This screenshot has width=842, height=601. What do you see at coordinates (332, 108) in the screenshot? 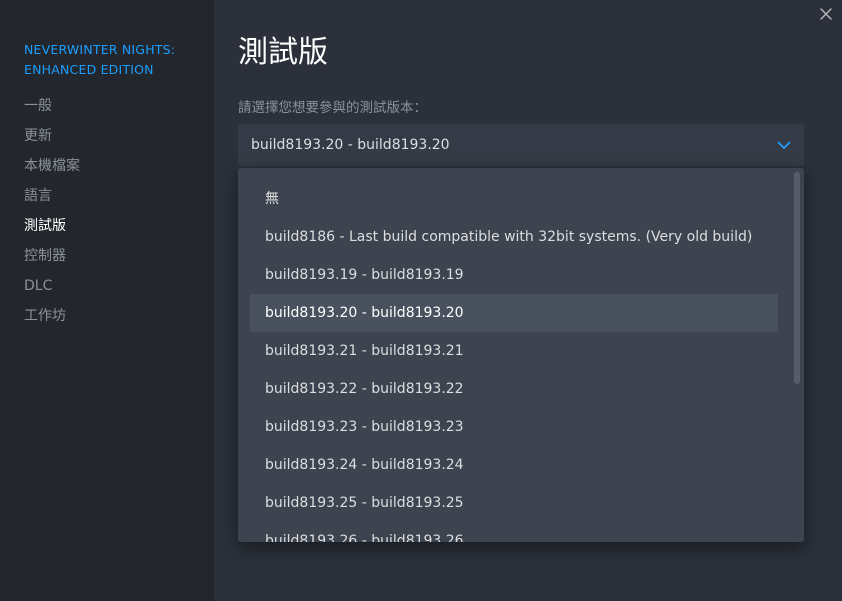
I see `beta-select-label: 請選擇您想要參與的測試版本：` at bounding box center [332, 108].